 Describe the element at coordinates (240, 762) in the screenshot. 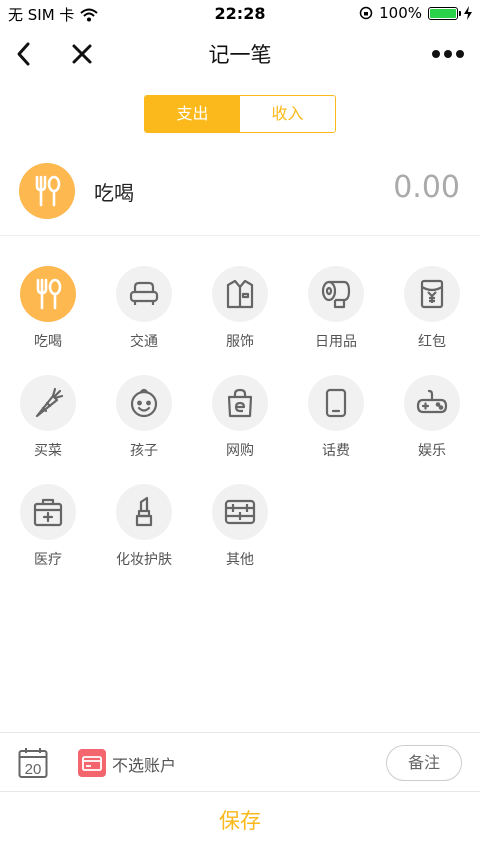

I see `bottom-toolbar: 20 不选账户 备注` at that location.